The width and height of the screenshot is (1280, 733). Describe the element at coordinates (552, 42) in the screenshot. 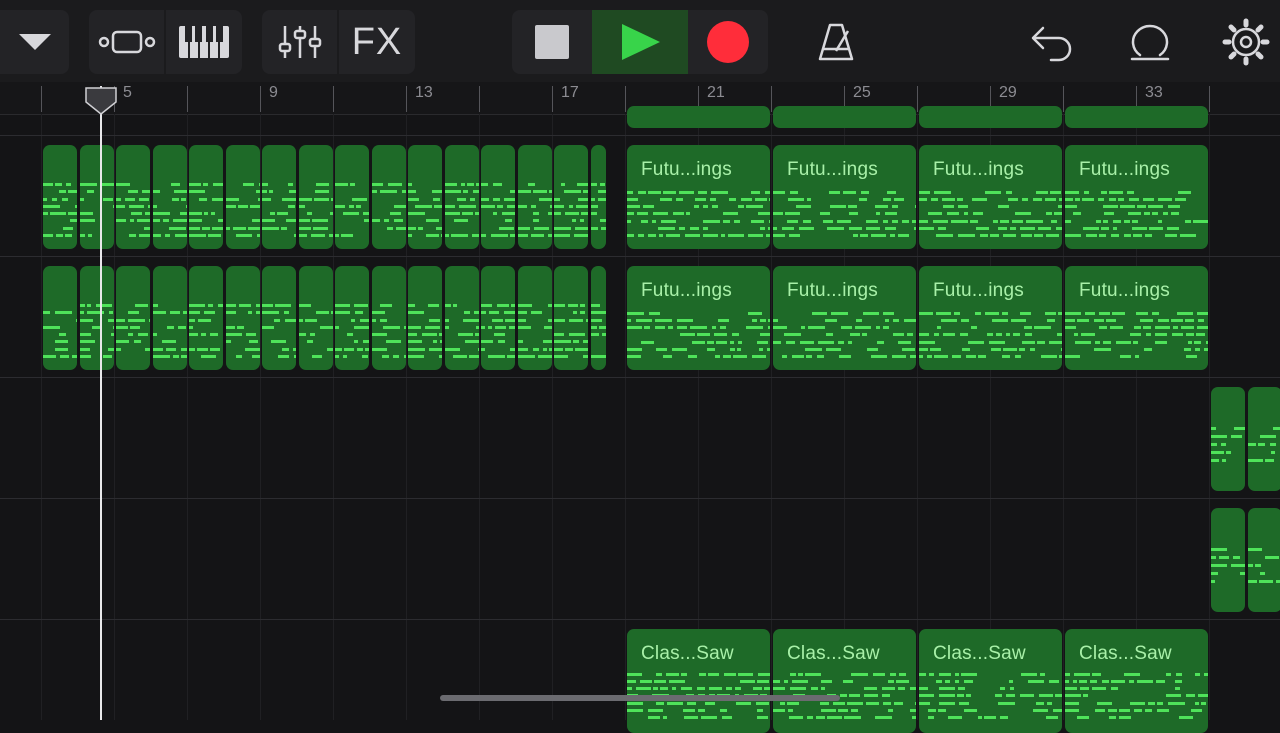

I see `stop-button` at that location.